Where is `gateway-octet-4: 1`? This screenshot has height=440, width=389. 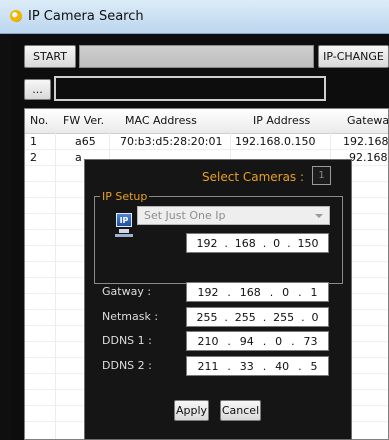 gateway-octet-4: 1 is located at coordinates (314, 292).